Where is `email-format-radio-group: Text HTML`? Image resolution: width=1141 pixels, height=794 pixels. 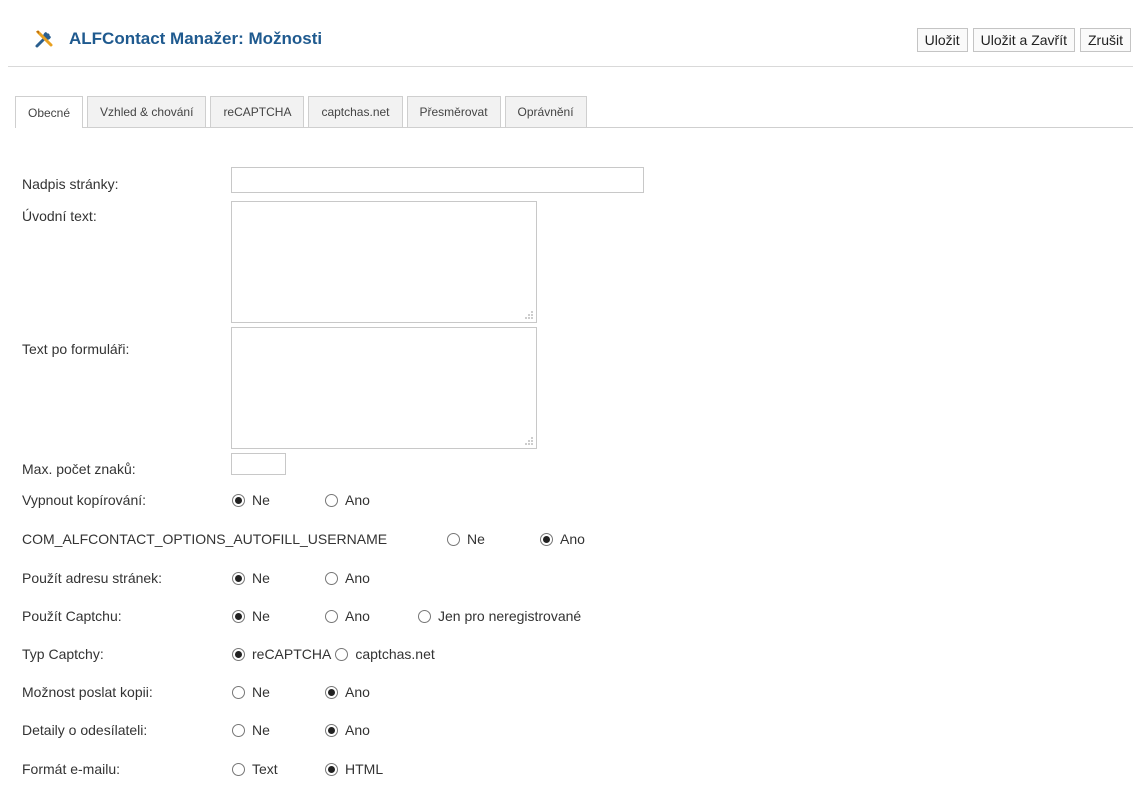 email-format-radio-group: Text HTML is located at coordinates (307, 769).